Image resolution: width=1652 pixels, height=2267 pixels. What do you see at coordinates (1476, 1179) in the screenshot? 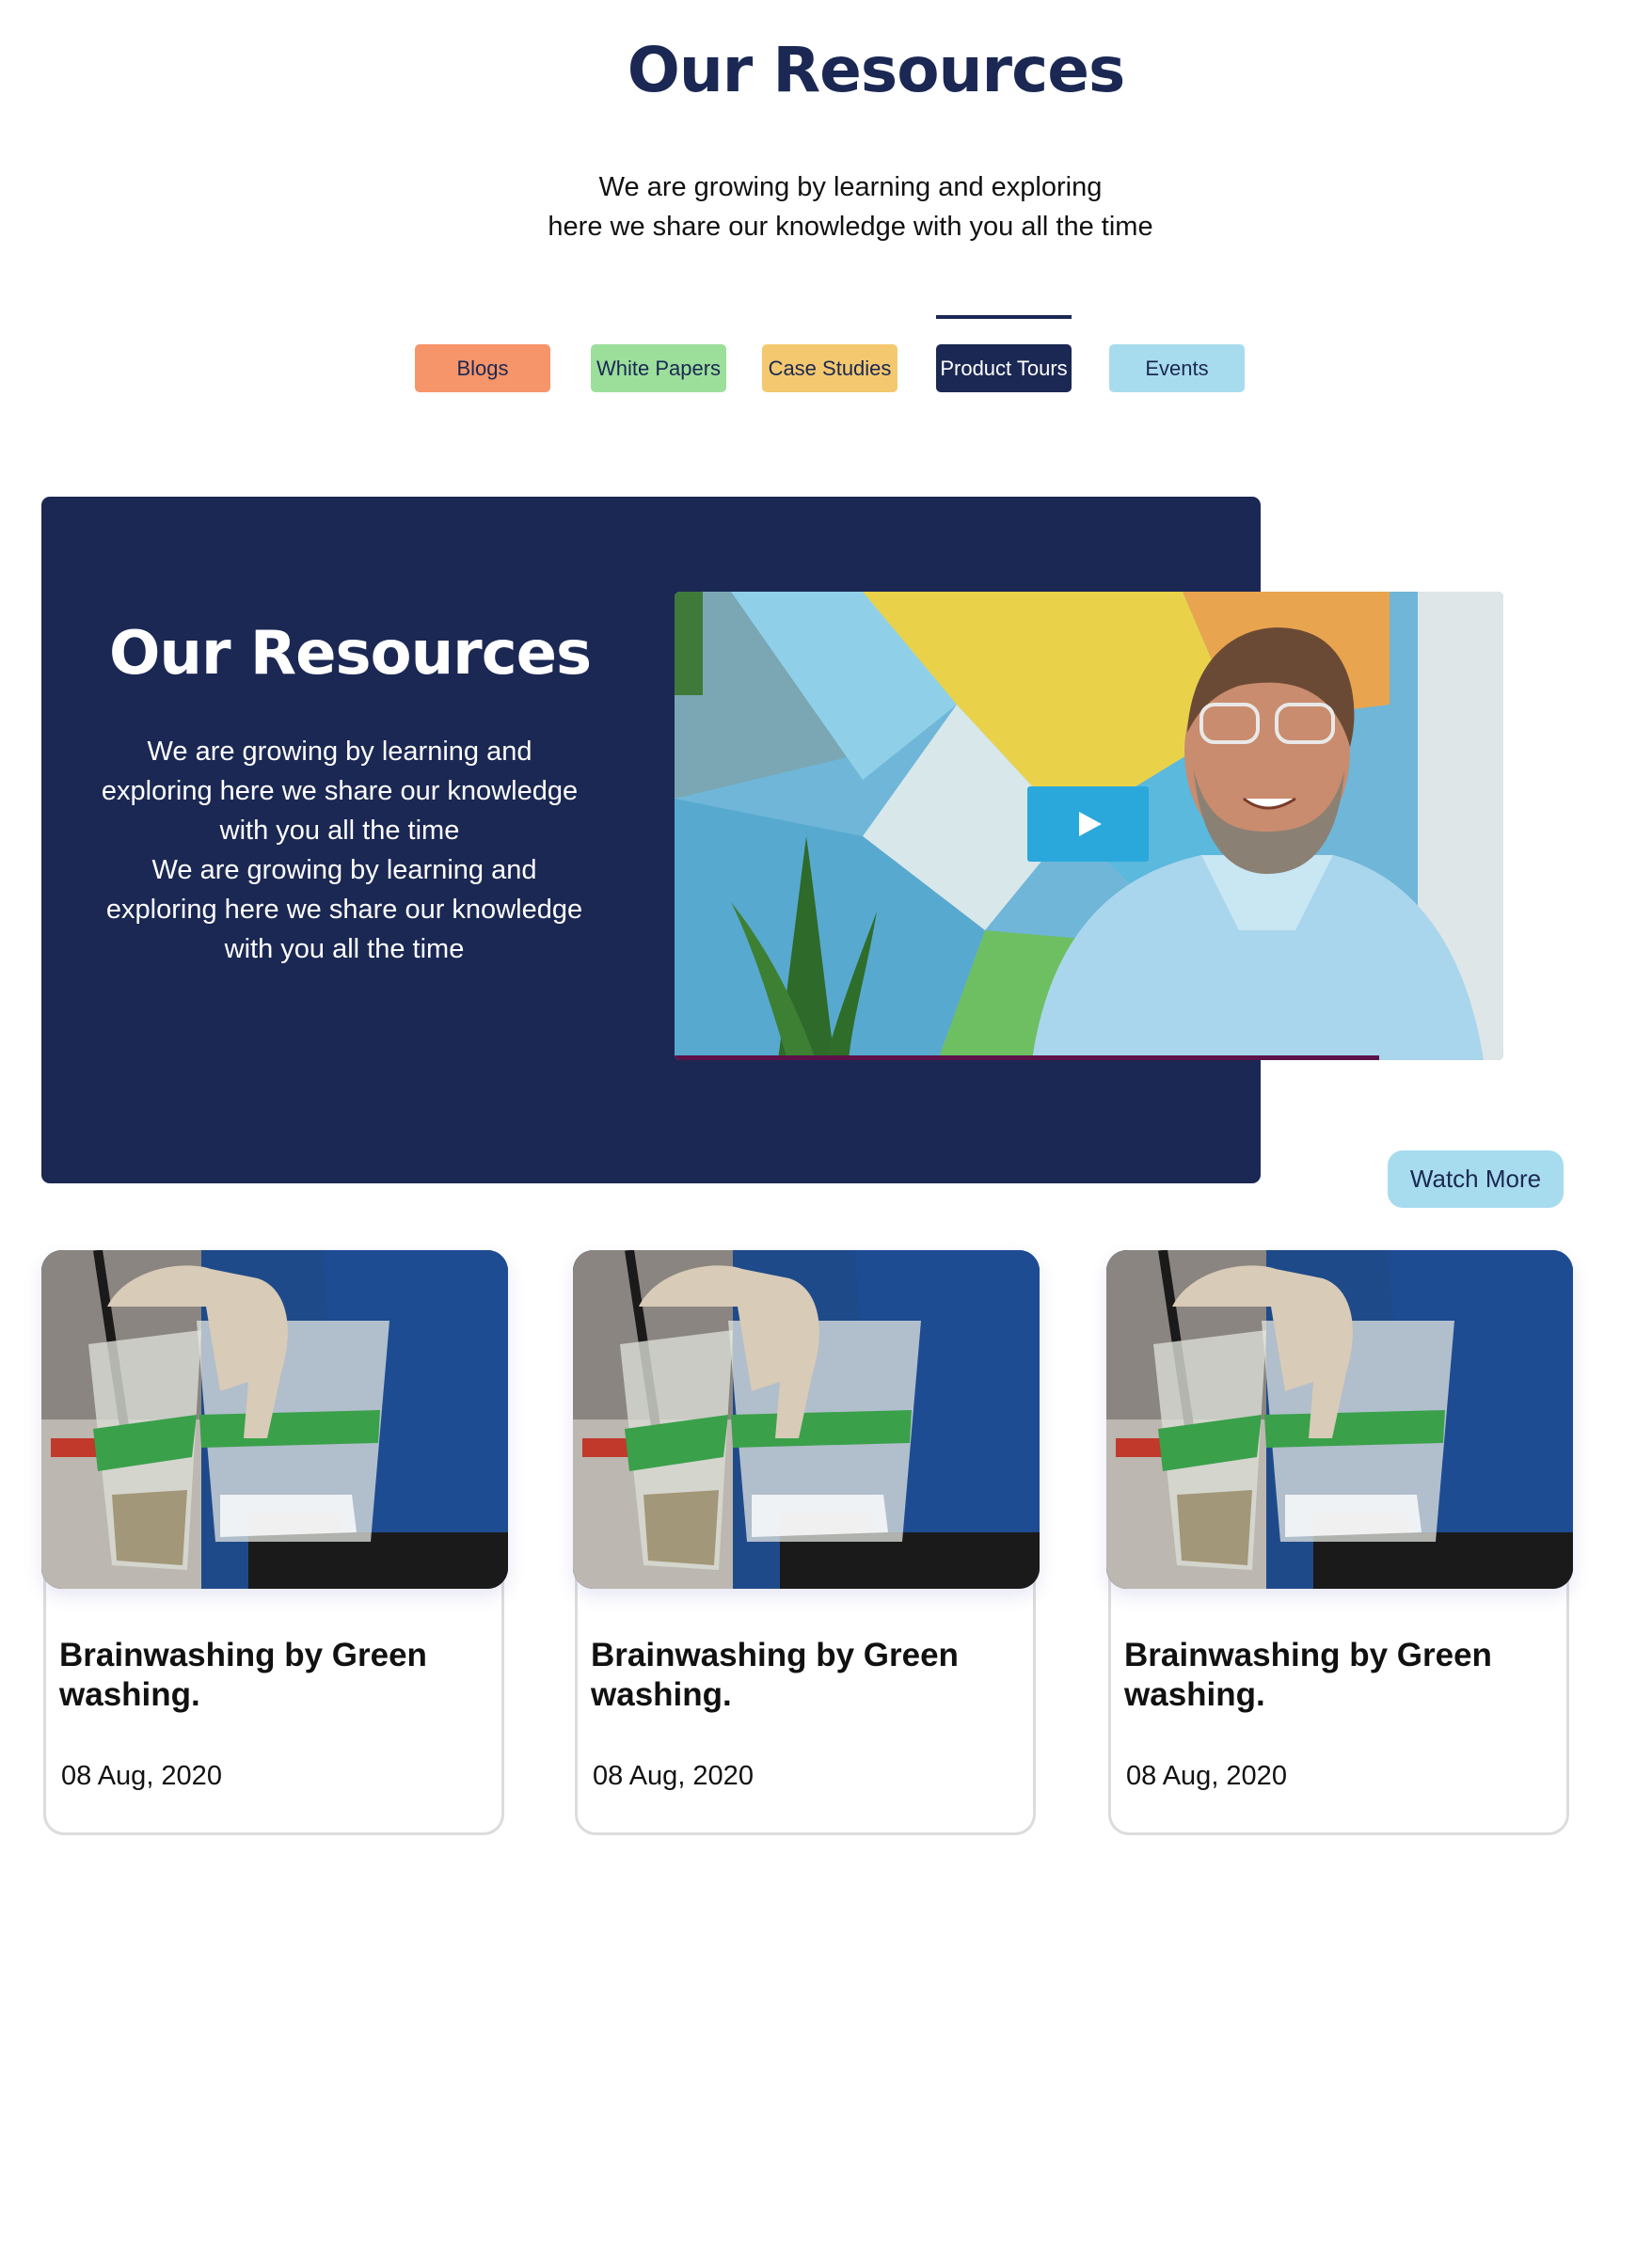
I see `watch-more-button: Watch More` at bounding box center [1476, 1179].